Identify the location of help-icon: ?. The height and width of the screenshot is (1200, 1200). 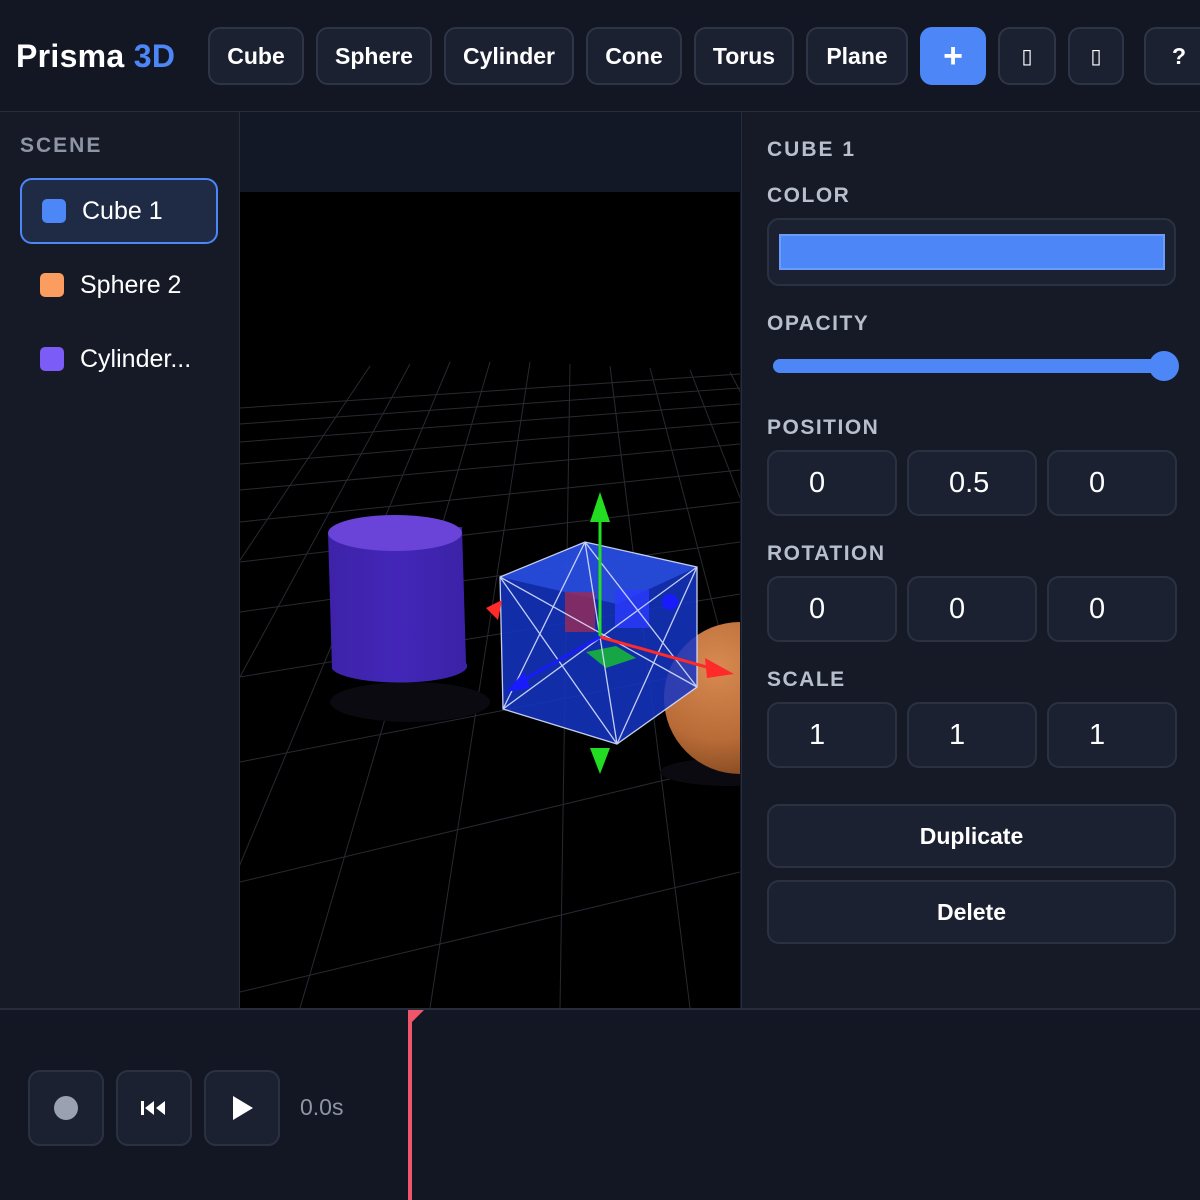
(1179, 55).